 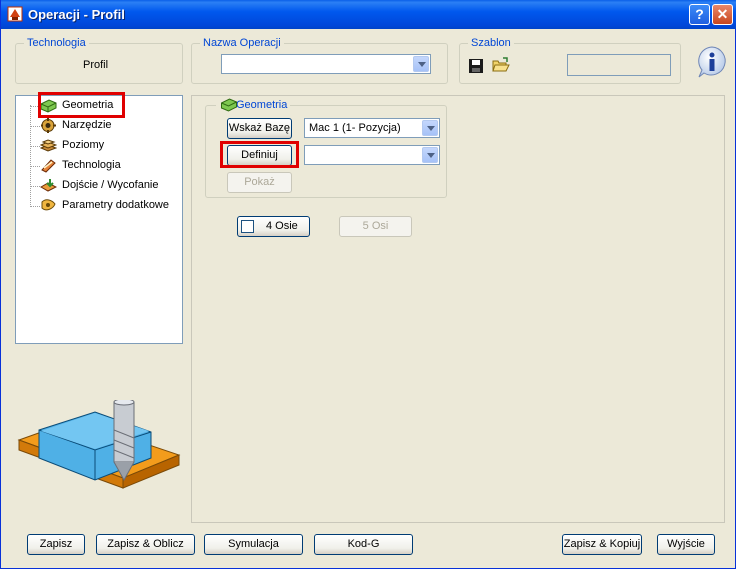 I want to click on base-combo-value: Mac 1 (1- Pozycja), so click(x=355, y=128).